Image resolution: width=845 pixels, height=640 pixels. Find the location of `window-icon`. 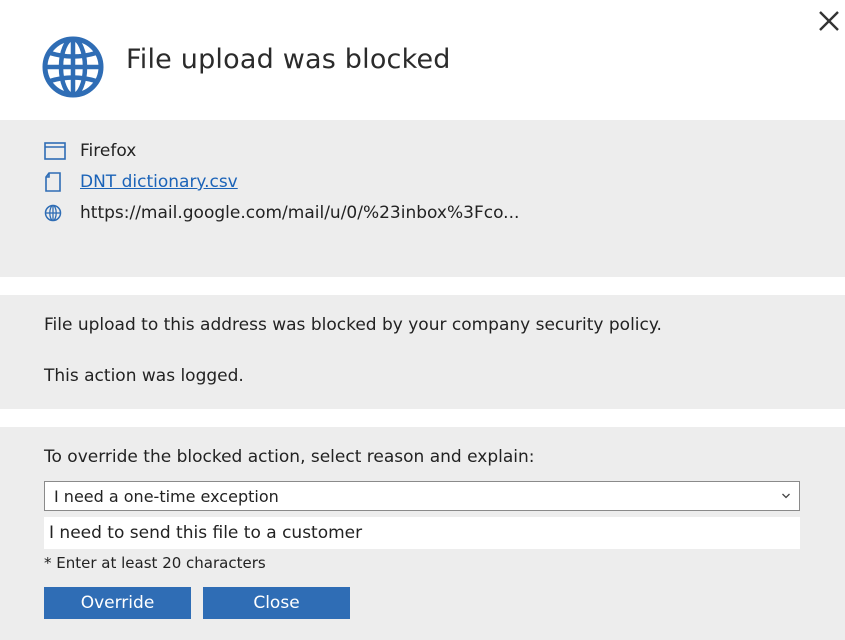

window-icon is located at coordinates (55, 151).